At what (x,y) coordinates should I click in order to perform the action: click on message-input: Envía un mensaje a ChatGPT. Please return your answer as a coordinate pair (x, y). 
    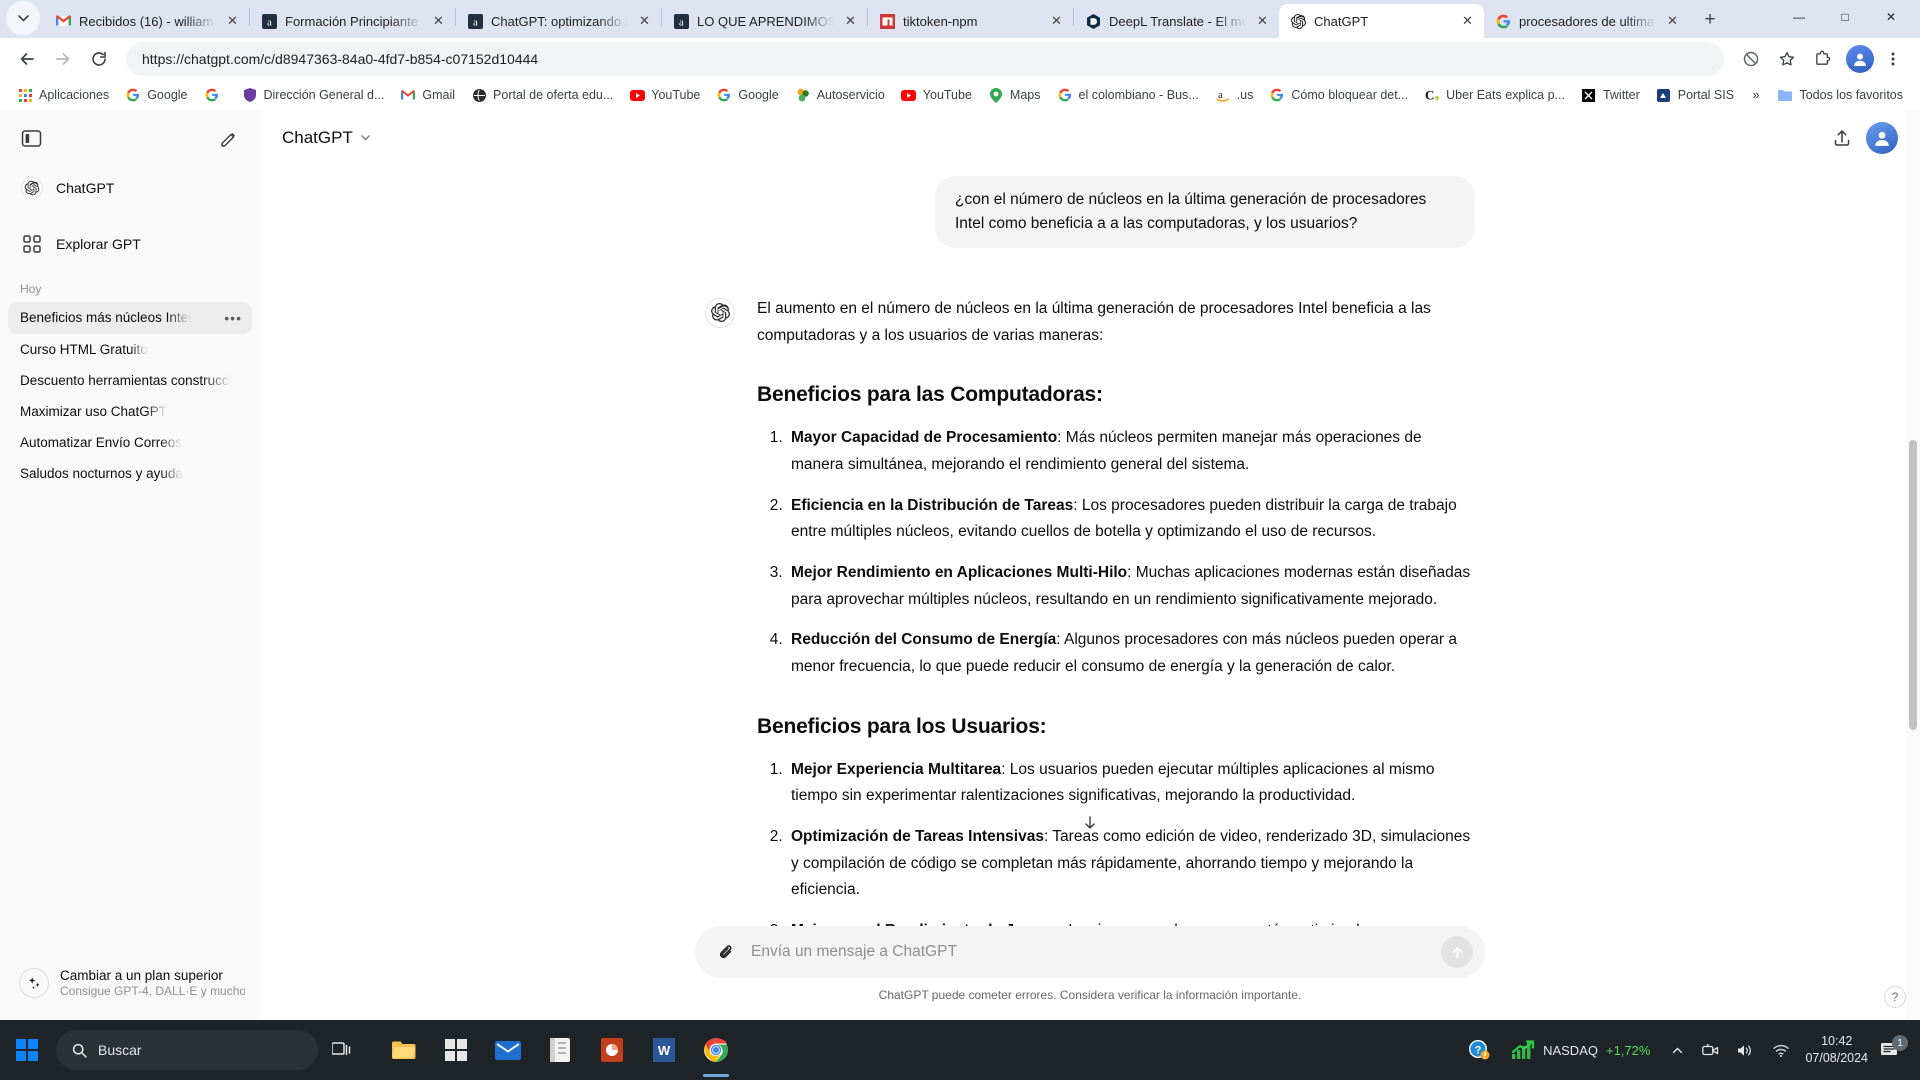
    Looking at the image, I should click on (1090, 952).